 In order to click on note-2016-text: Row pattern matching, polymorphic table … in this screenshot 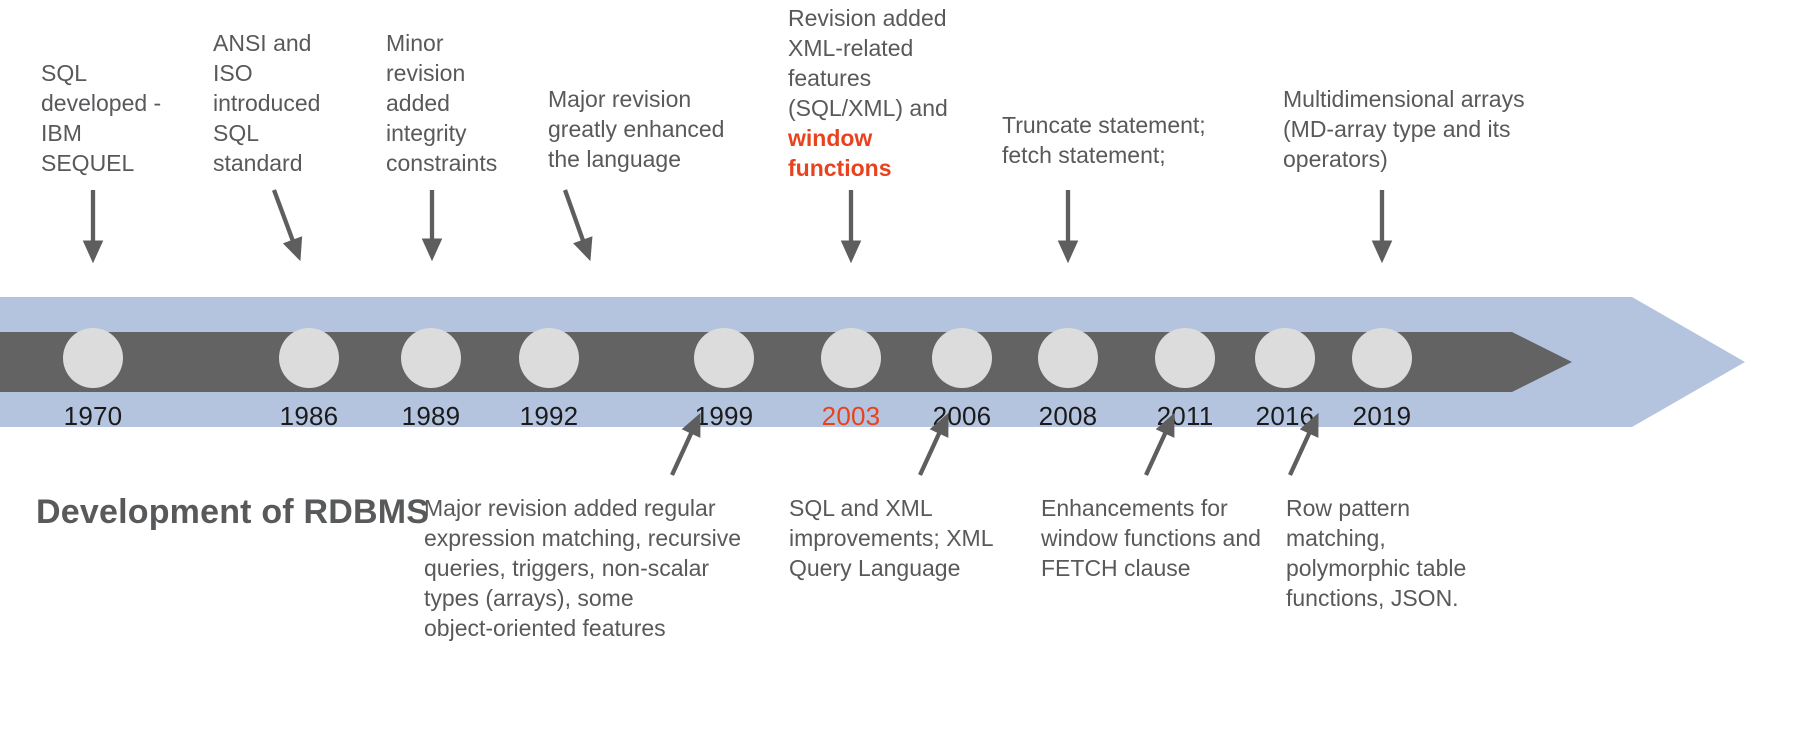, I will do `click(1376, 553)`.